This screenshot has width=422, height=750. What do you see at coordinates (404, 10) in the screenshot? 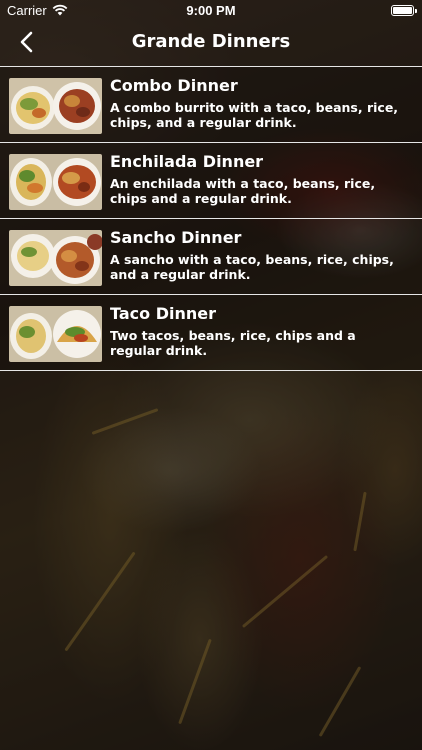
I see `battery-full-icon` at bounding box center [404, 10].